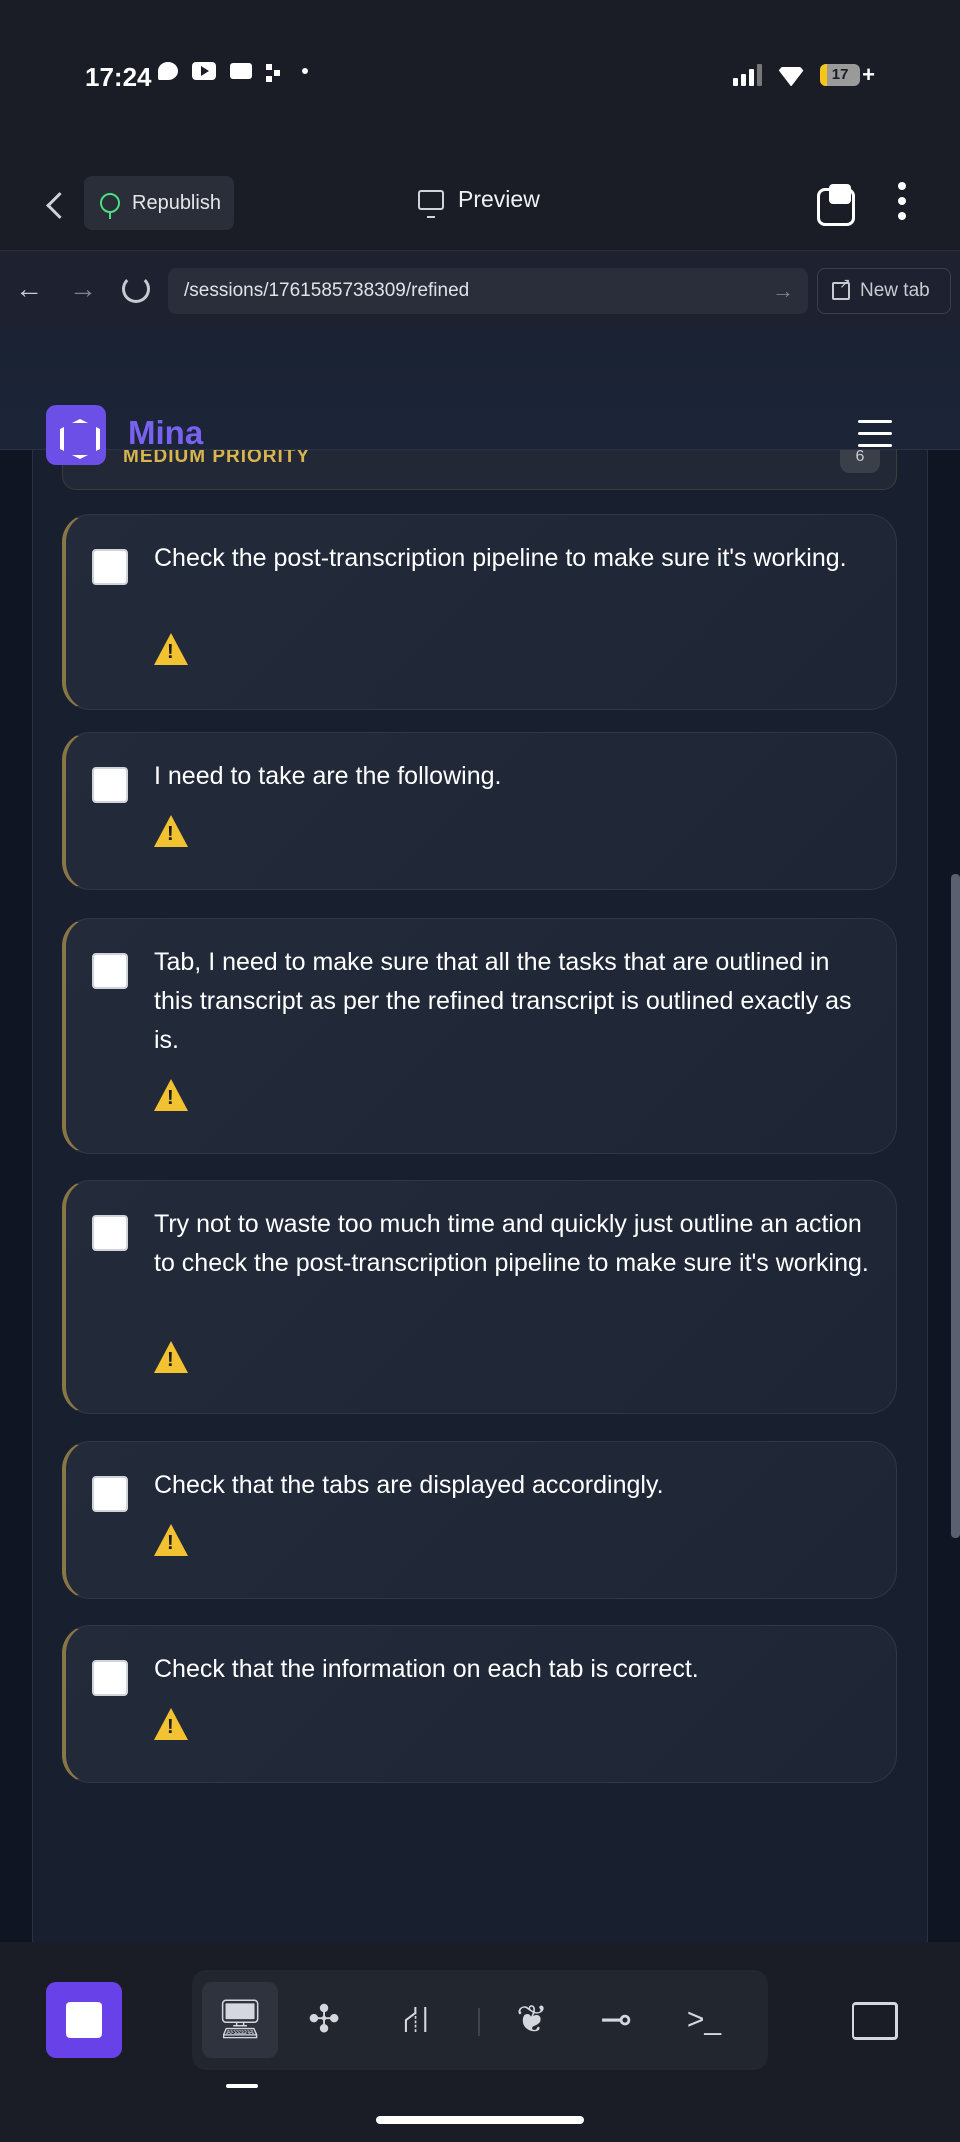 Image resolution: width=960 pixels, height=2142 pixels. Describe the element at coordinates (242, 2086) in the screenshot. I see `active-tab-indicator` at that location.